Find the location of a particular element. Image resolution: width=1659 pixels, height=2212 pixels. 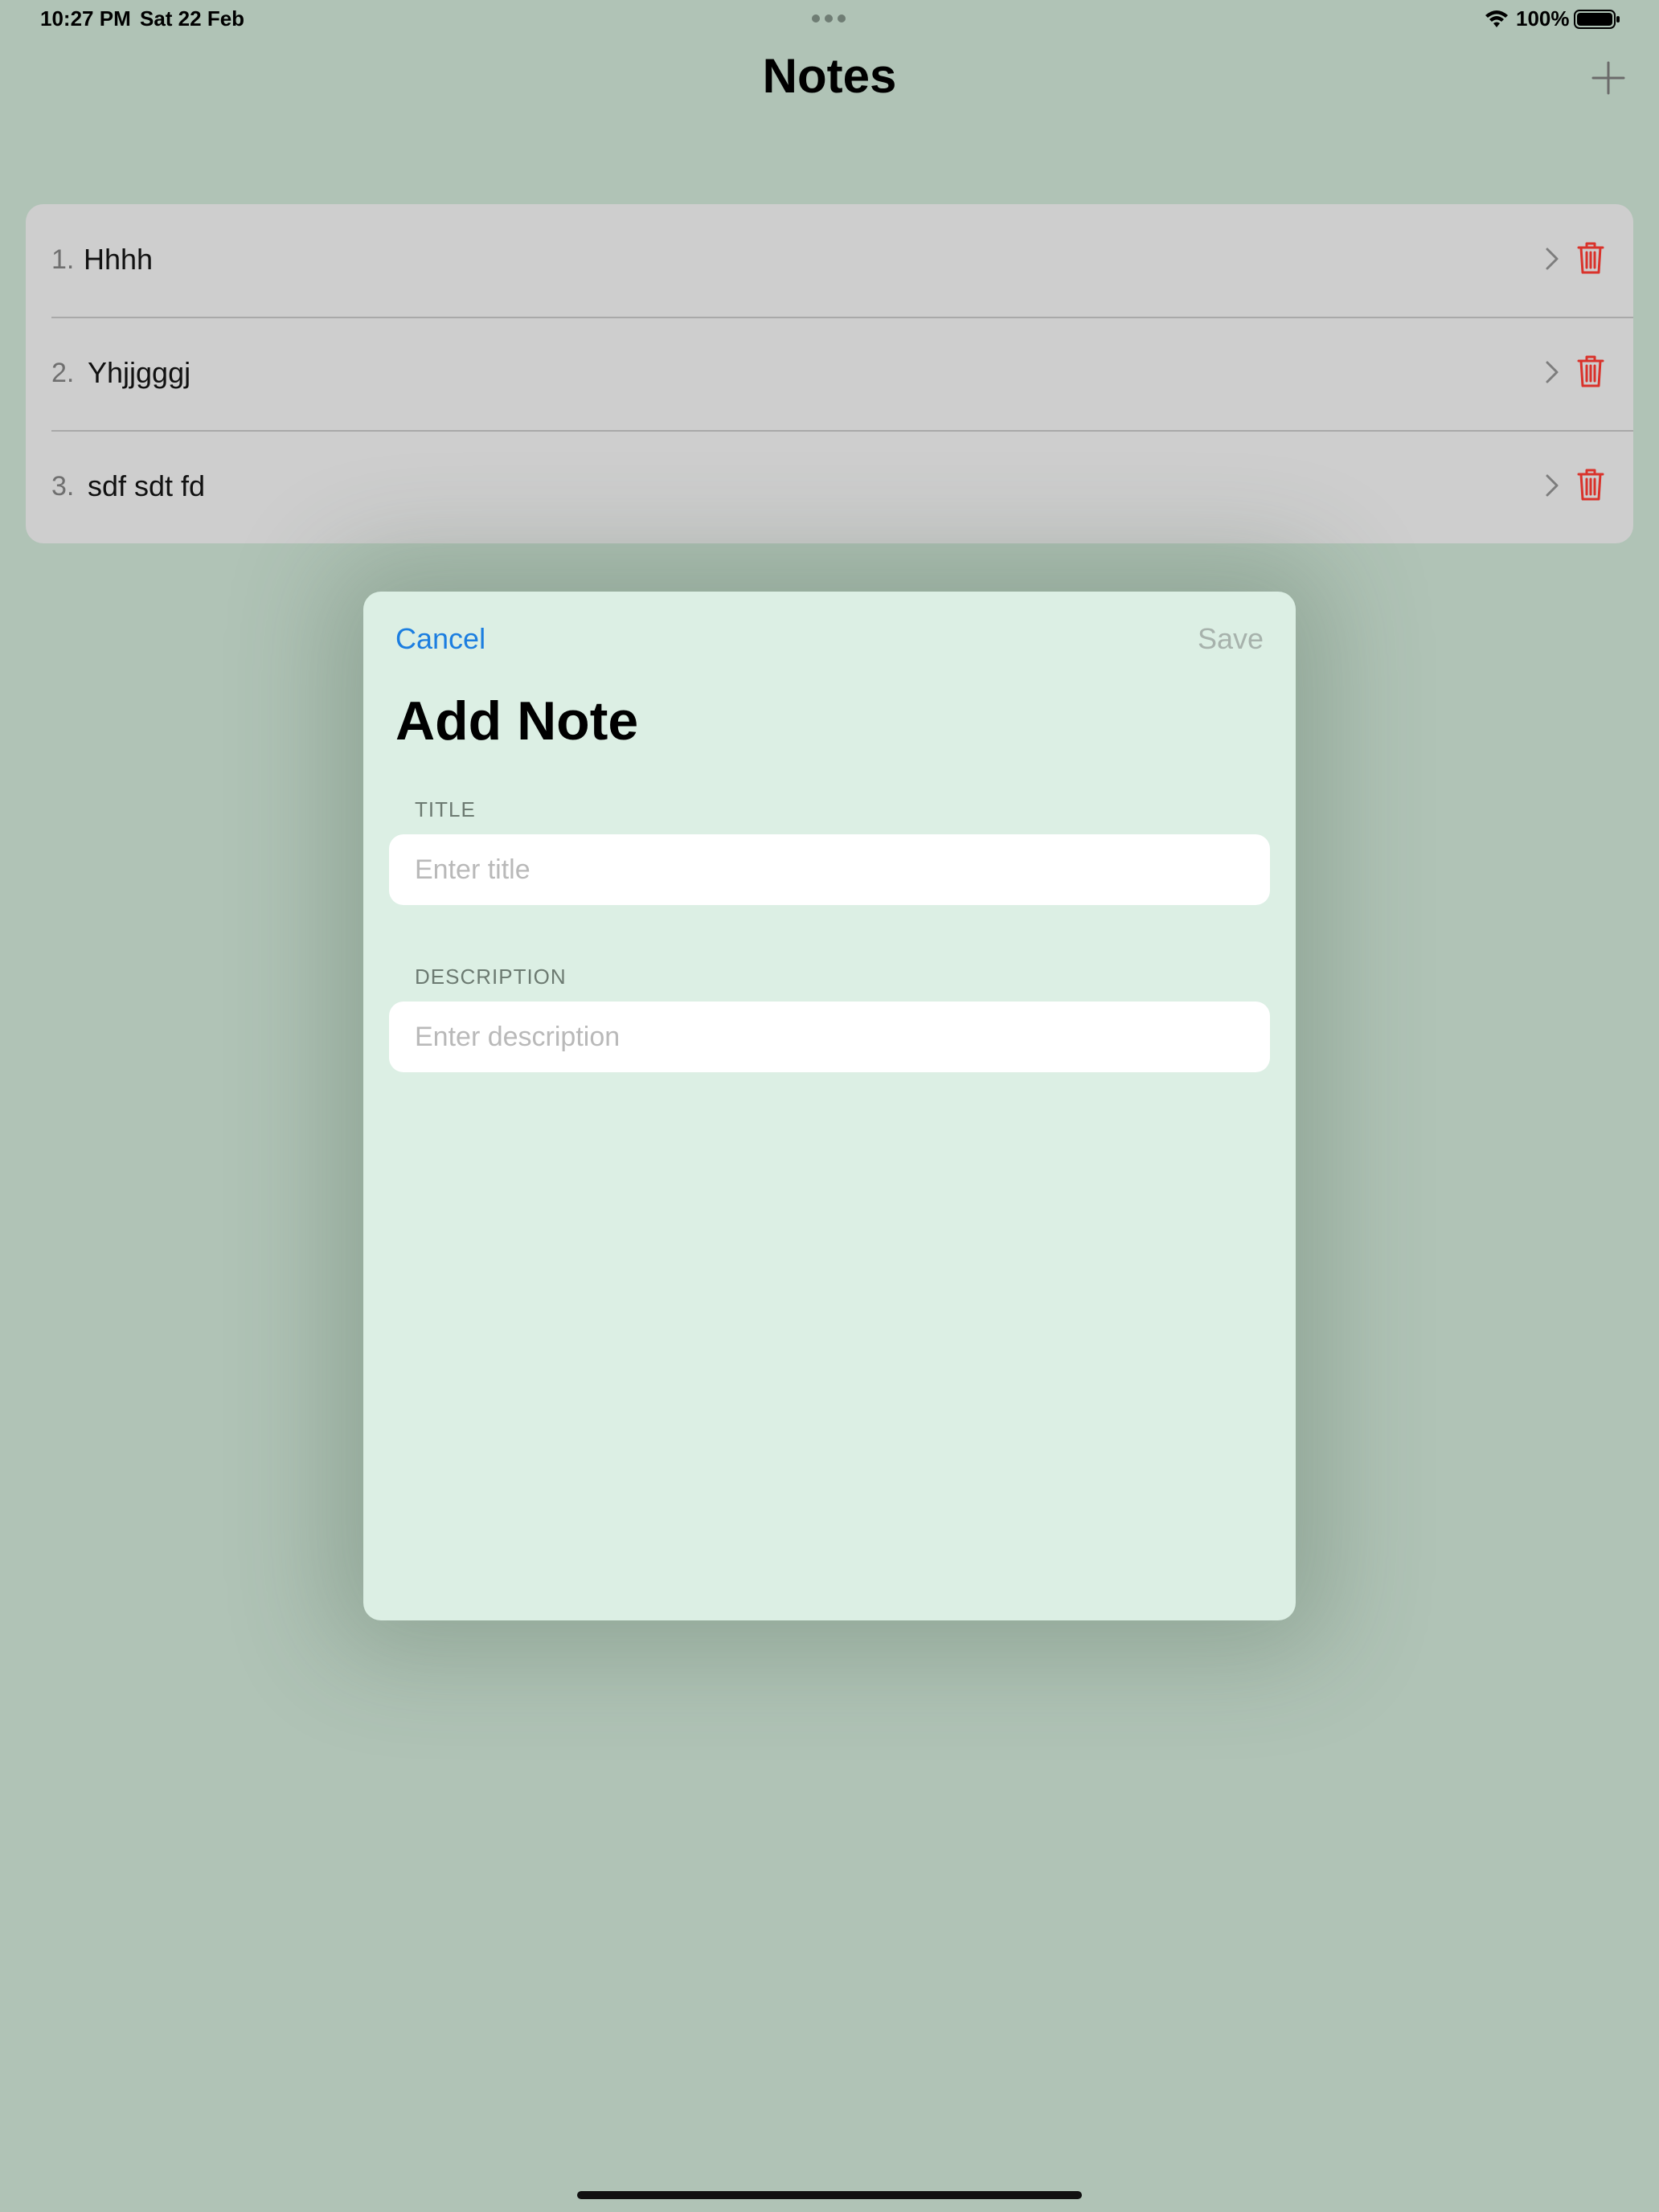

description-input is located at coordinates (829, 1037).